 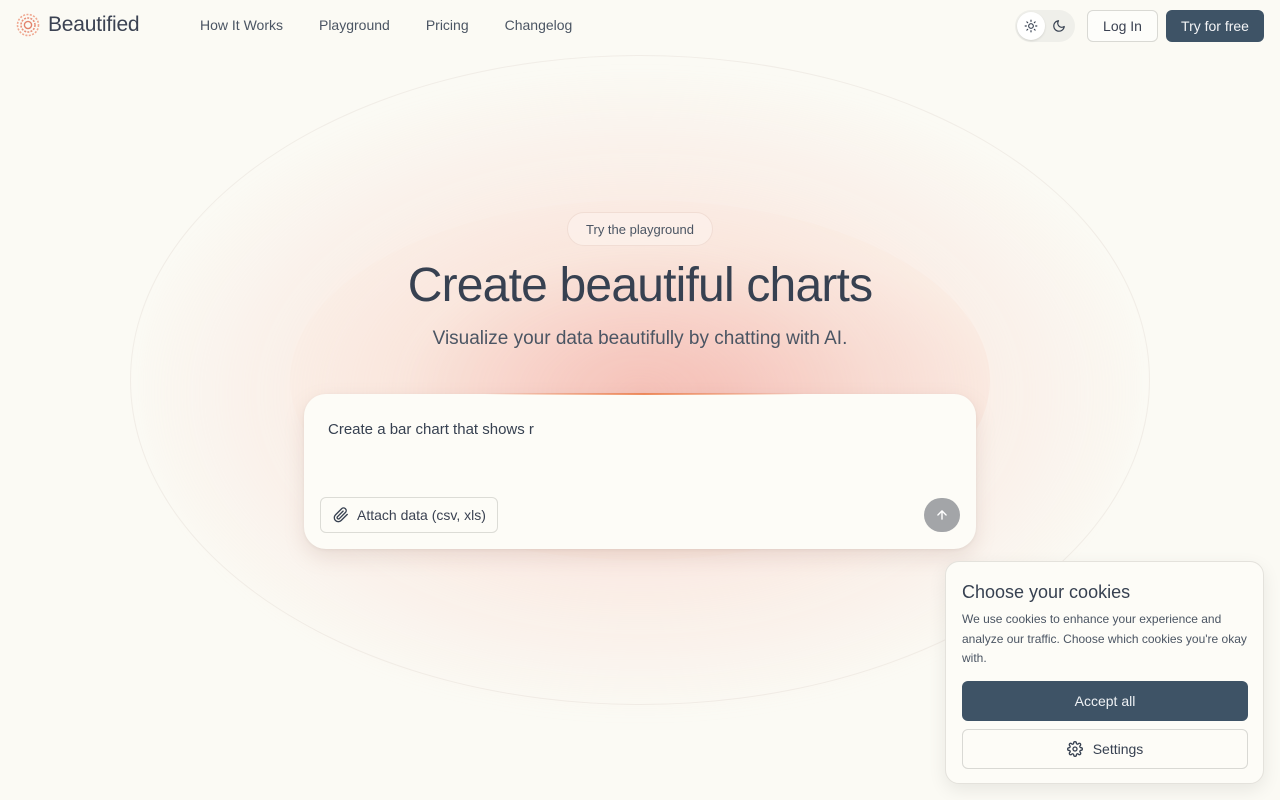 What do you see at coordinates (340, 515) in the screenshot?
I see `paperclip-icon` at bounding box center [340, 515].